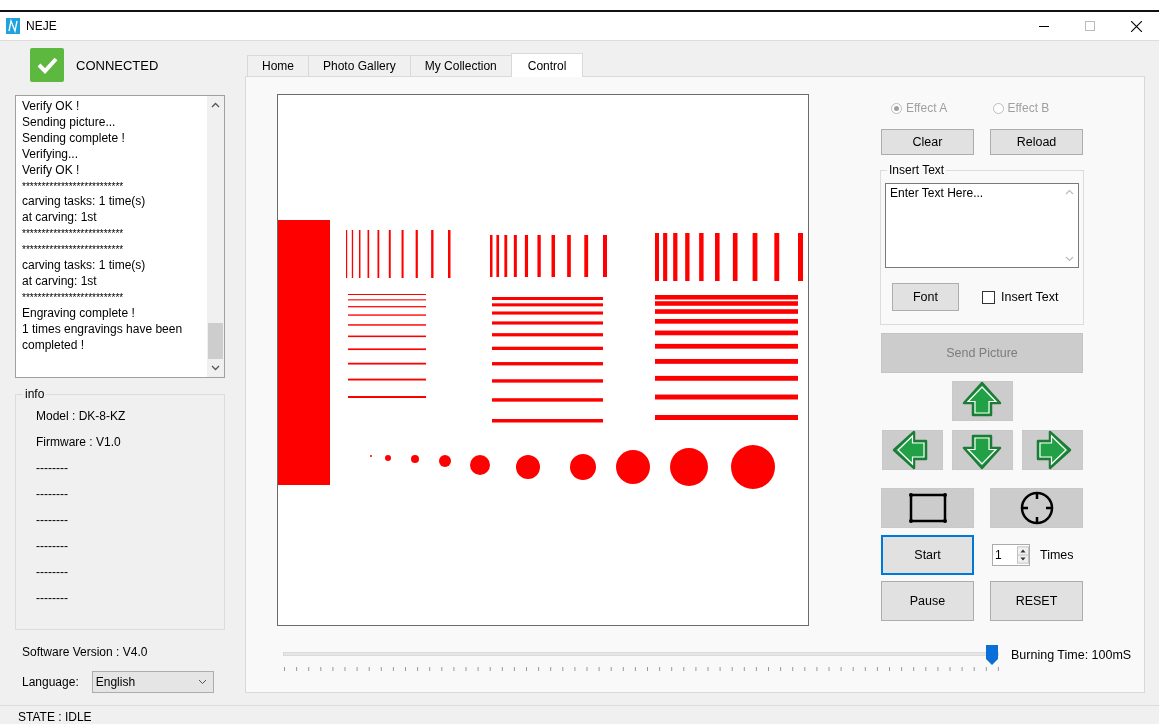 This screenshot has width=1159, height=724. Describe the element at coordinates (1036, 601) in the screenshot. I see `reset-button: RESET` at that location.